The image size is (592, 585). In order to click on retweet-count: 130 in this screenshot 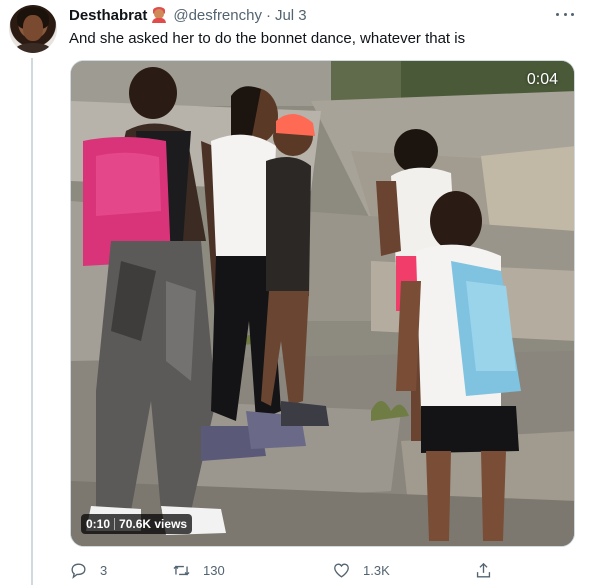, I will do `click(214, 570)`.